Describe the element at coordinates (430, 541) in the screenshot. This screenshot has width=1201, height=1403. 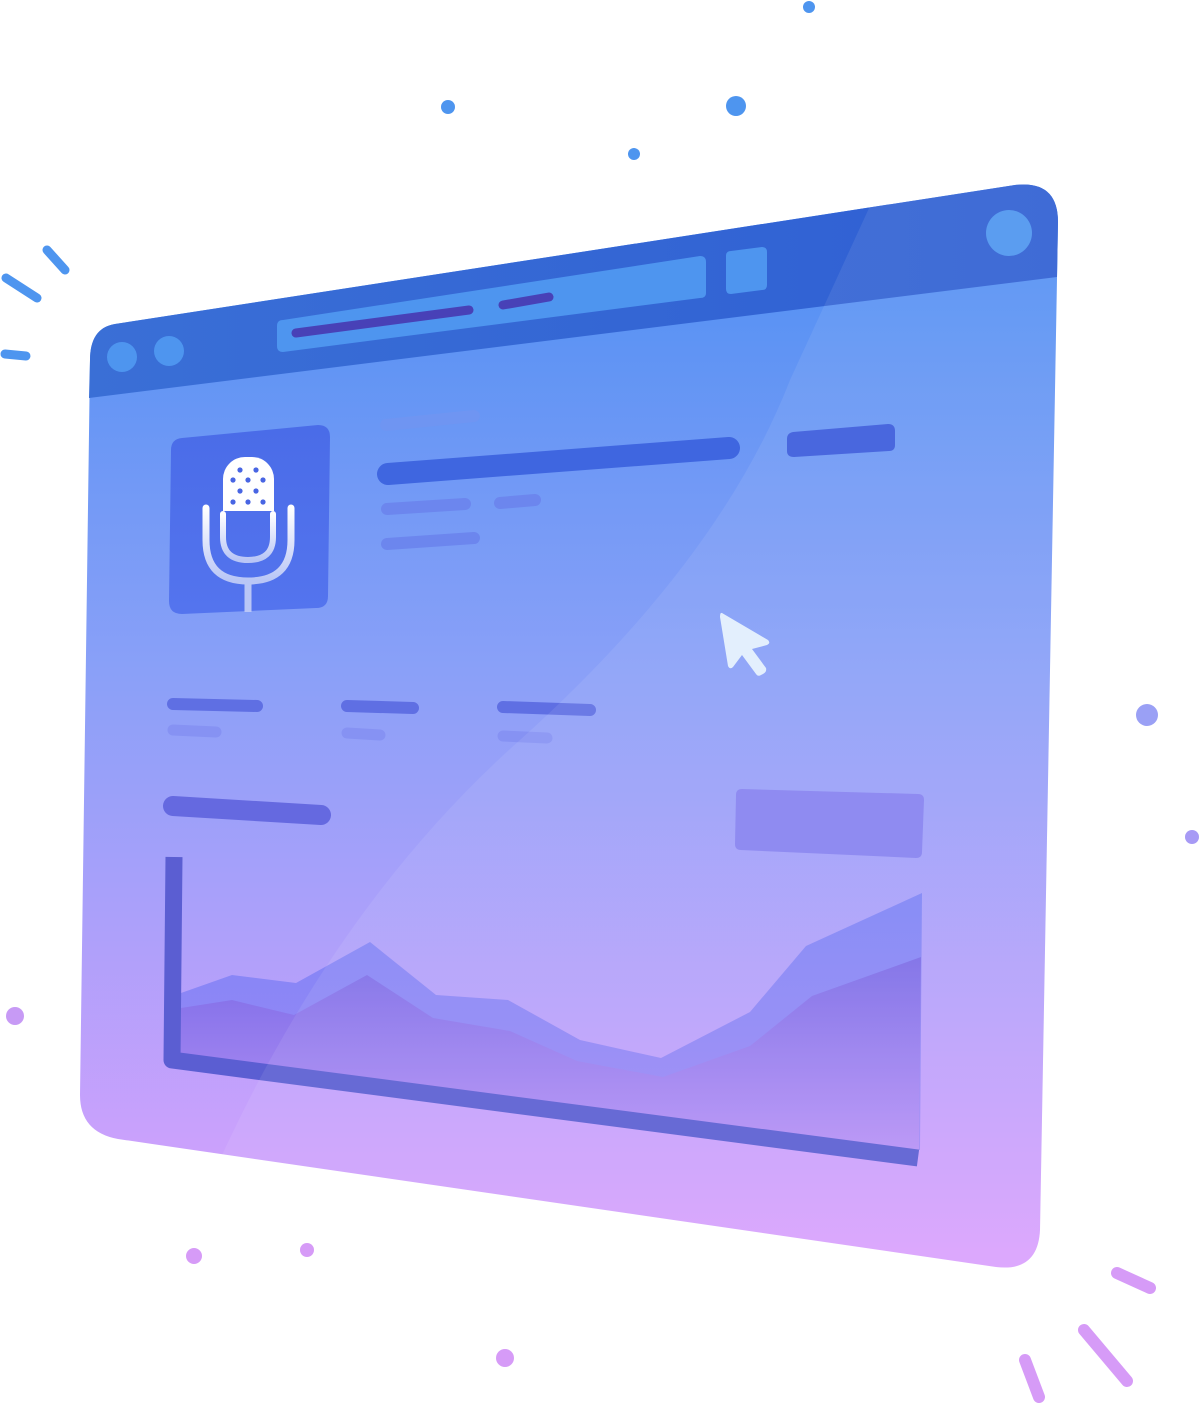
I see `podcast-description-placeholder` at that location.